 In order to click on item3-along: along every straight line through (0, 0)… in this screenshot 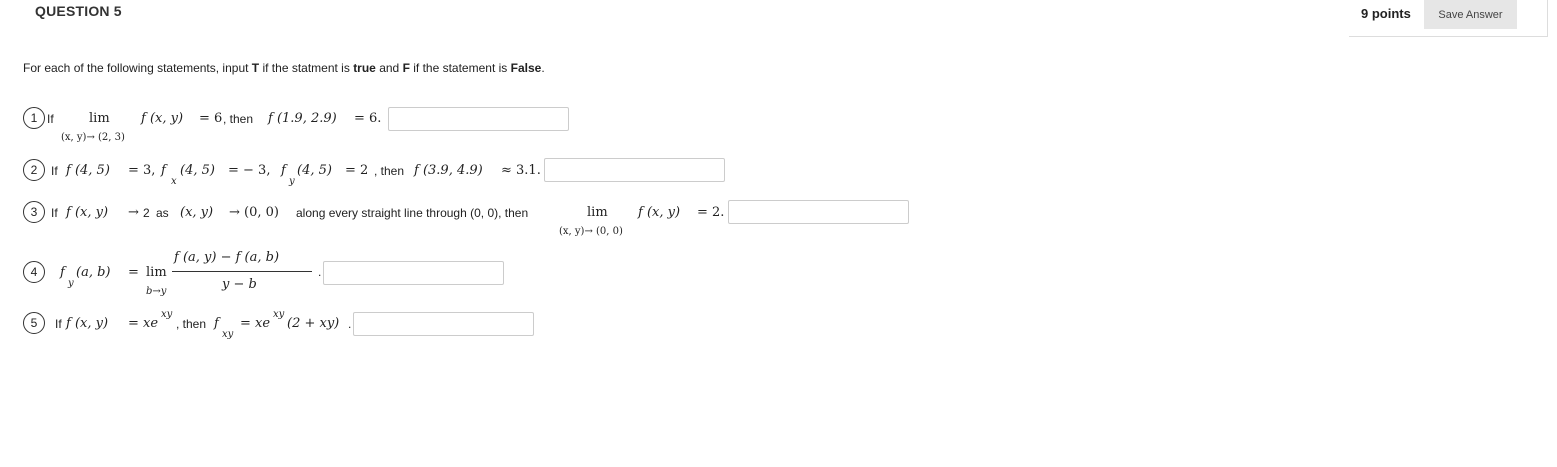, I will do `click(412, 213)`.